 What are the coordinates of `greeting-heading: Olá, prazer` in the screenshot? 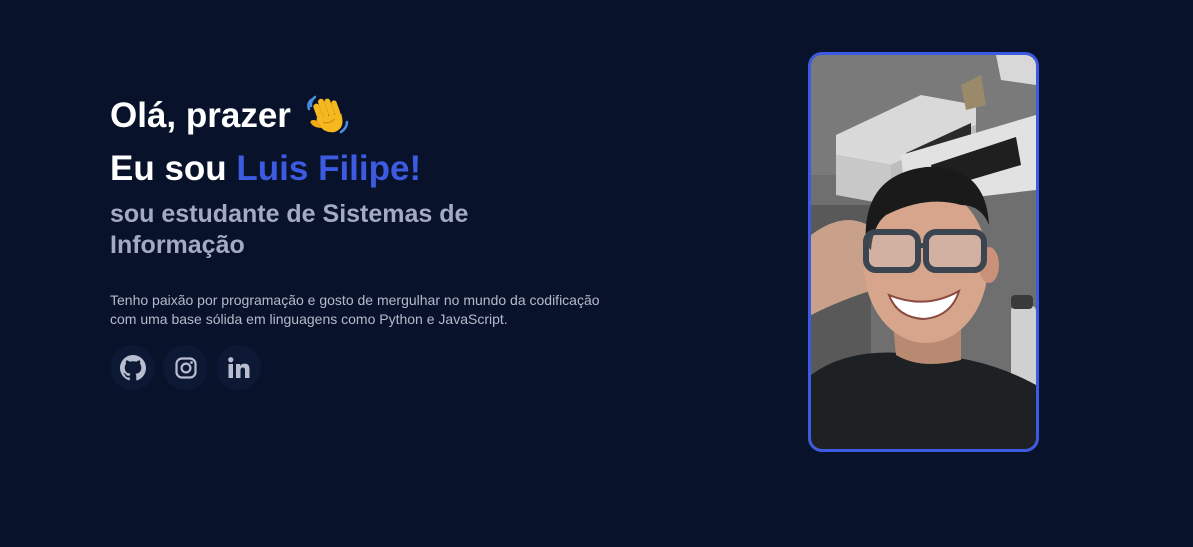 It's located at (370, 116).